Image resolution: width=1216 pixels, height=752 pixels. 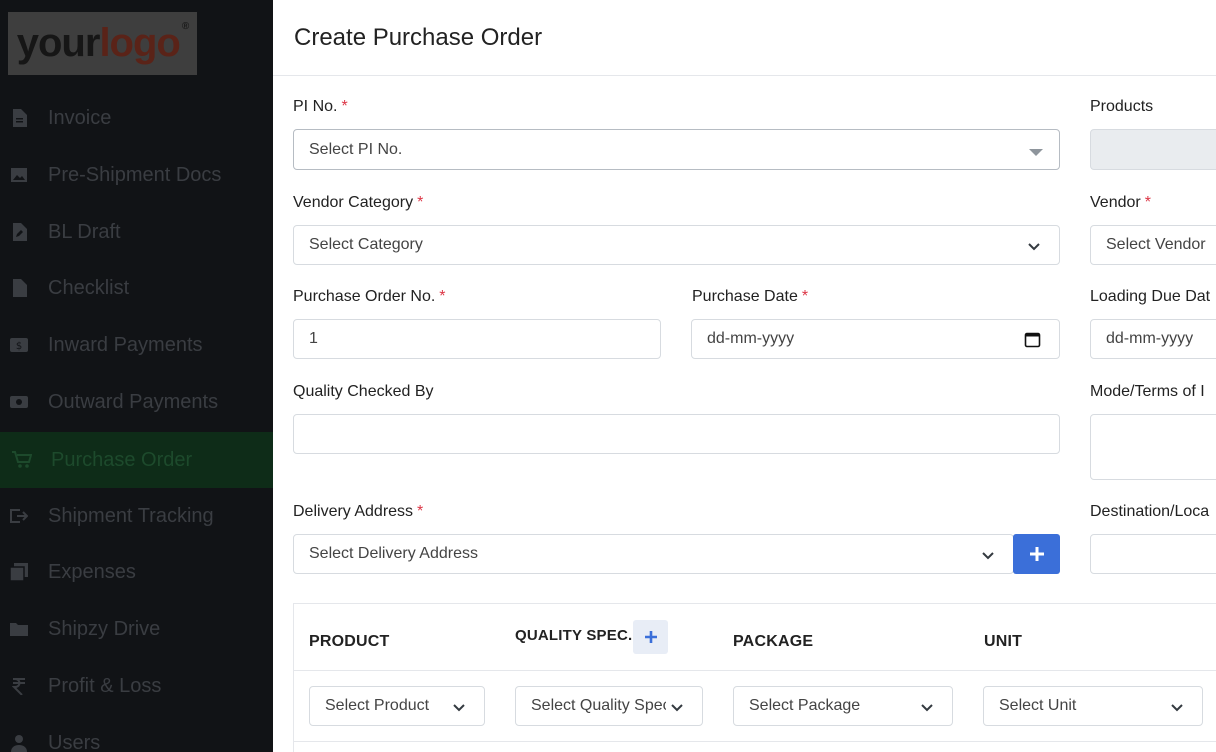 I want to click on sidebar-item-shipment-tracking: Shipment Tracking, so click(x=136, y=516).